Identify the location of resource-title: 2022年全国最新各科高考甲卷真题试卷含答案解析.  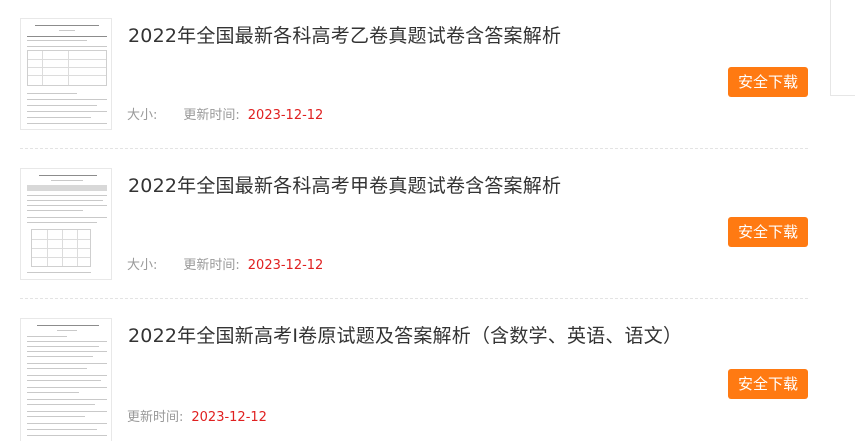
(344, 184).